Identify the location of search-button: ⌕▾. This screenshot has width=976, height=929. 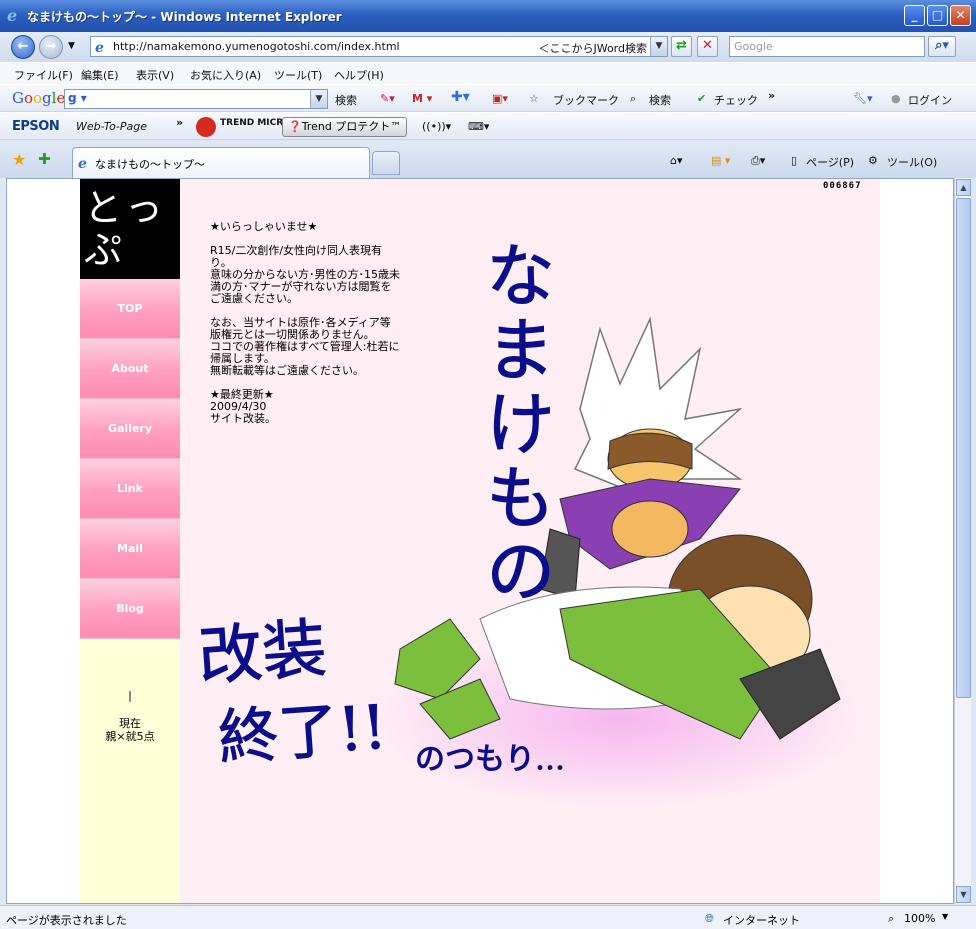
(942, 46).